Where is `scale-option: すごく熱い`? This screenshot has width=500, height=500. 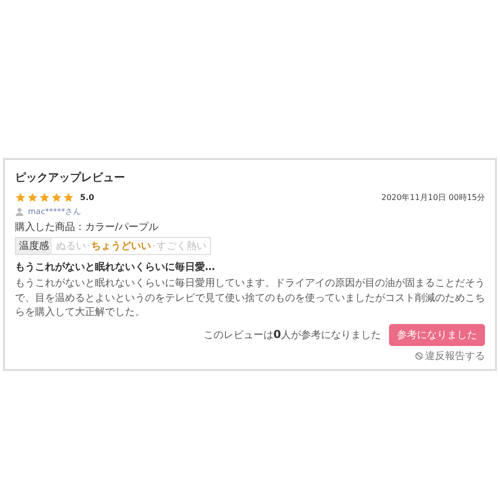 scale-option: すごく熱い is located at coordinates (181, 246).